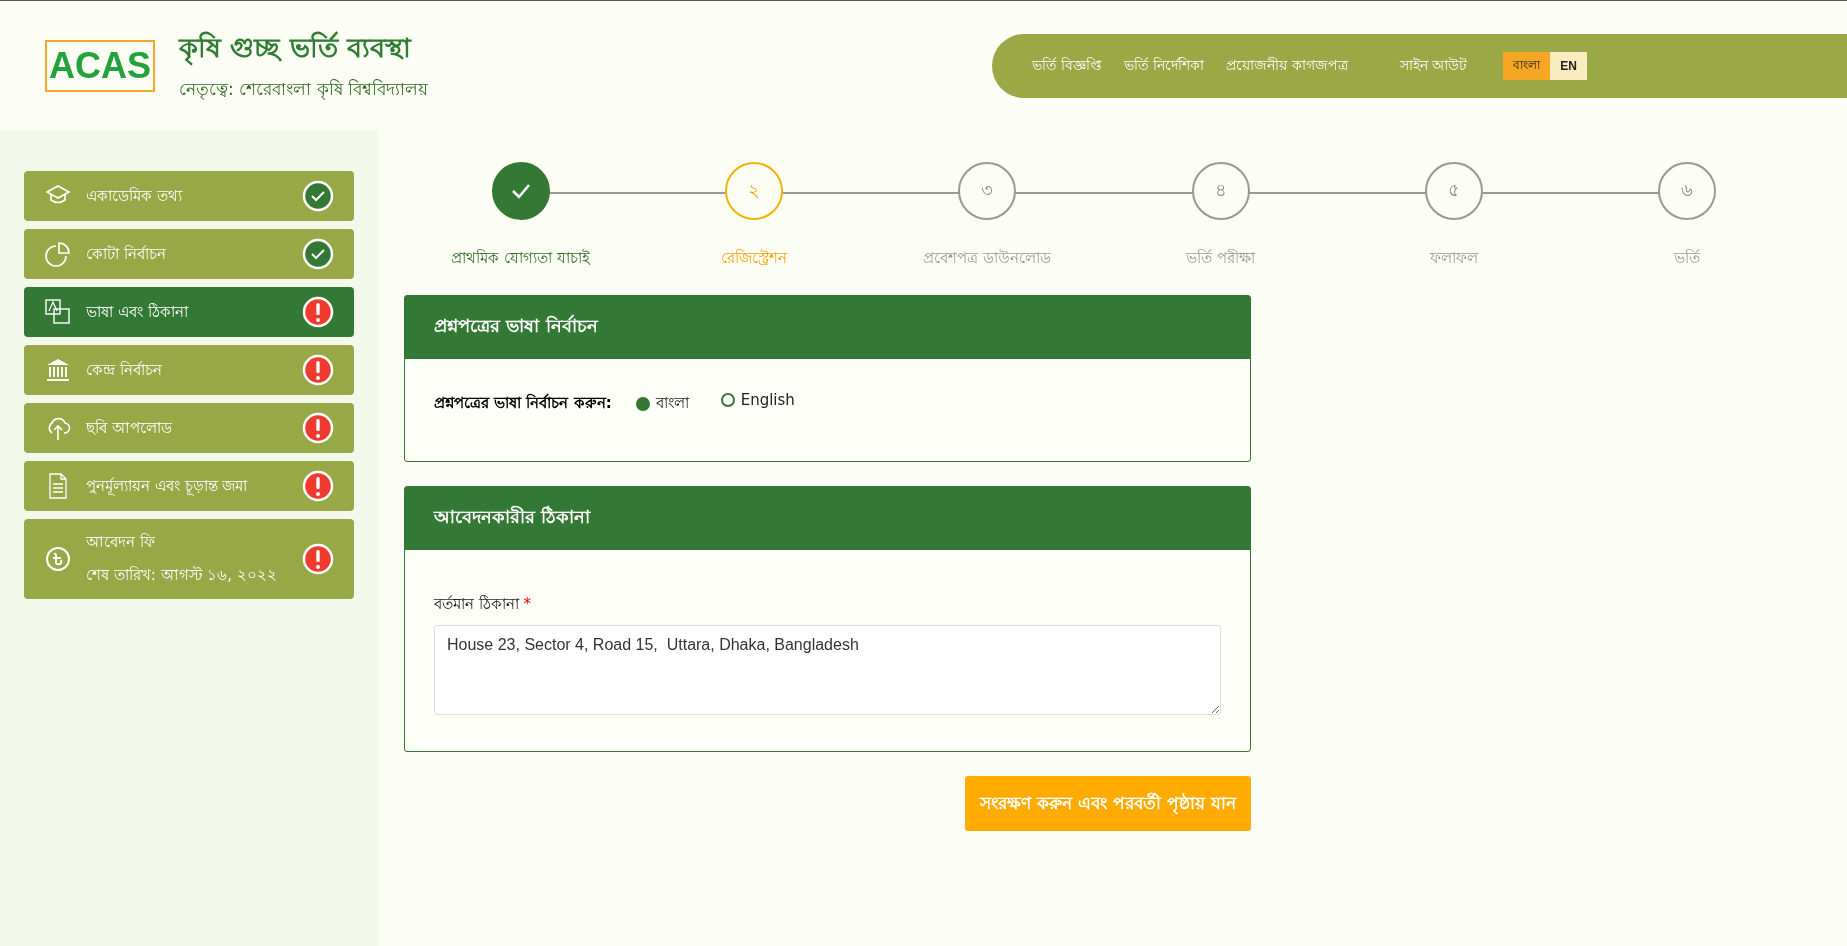 The image size is (1847, 946). I want to click on site-title: কৃষি গুচ্ছ ভর্তি ব্যবস্থা, so click(303, 49).